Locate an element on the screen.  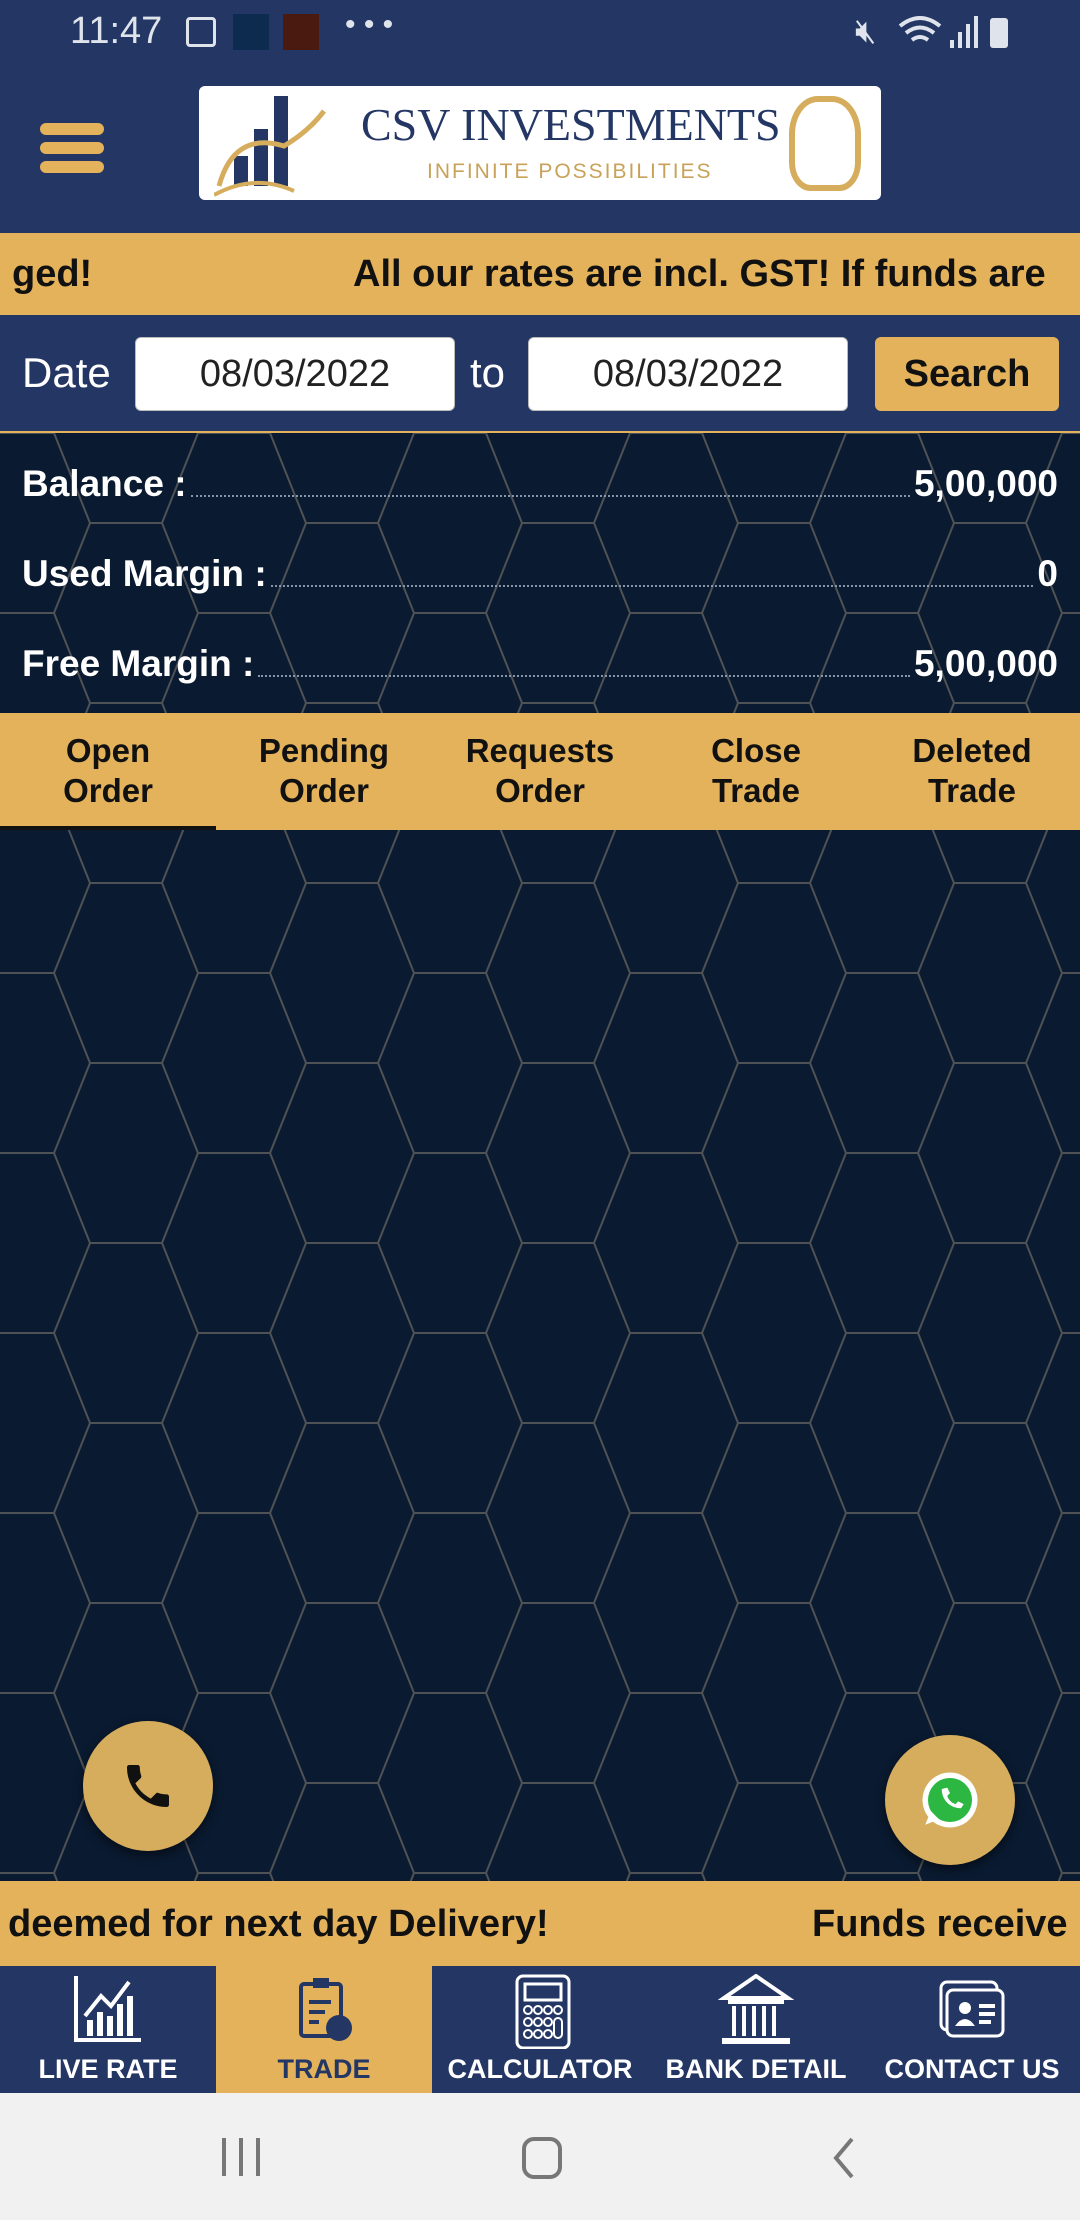
ticker-text: ged! is located at coordinates (52, 274).